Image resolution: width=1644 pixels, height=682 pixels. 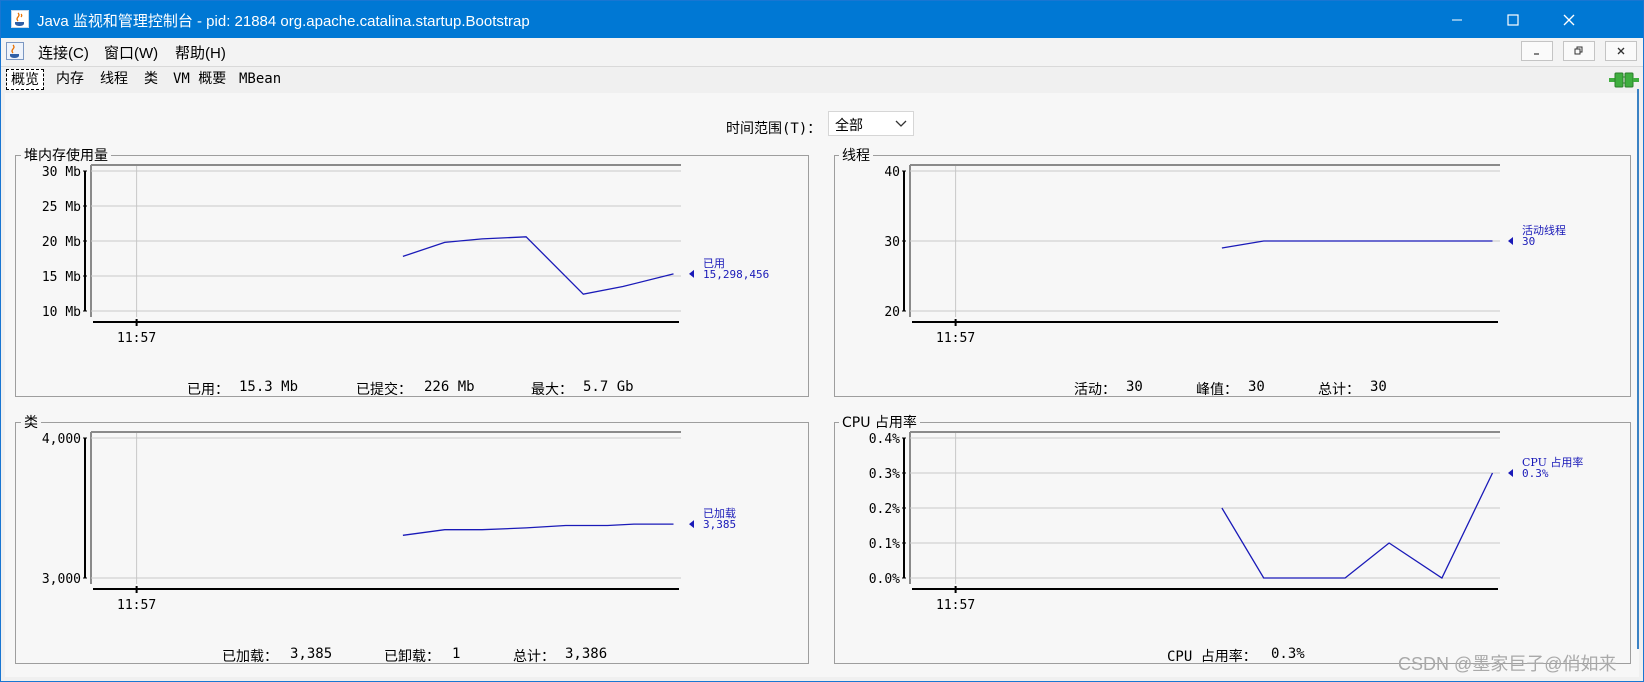 What do you see at coordinates (892, 242) in the screenshot?
I see `threads-y-tick-label: 30` at bounding box center [892, 242].